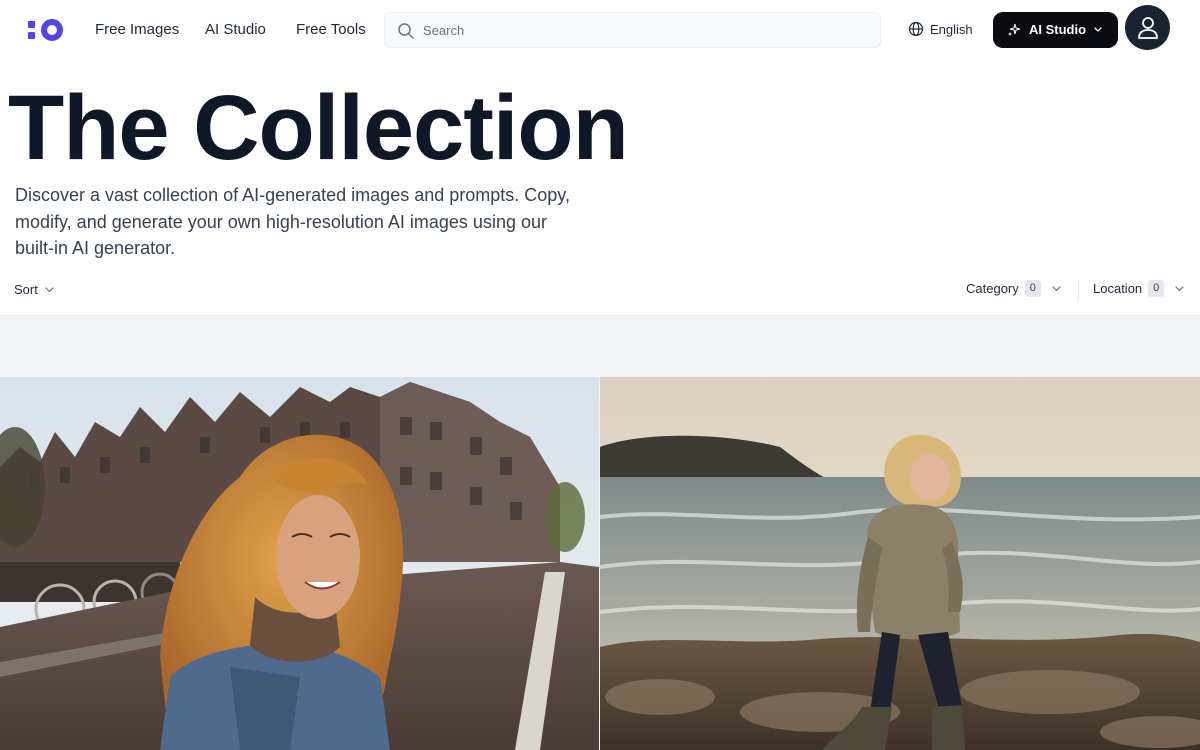 This screenshot has width=1200, height=750. What do you see at coordinates (1014, 29) in the screenshot?
I see `sparkle-icon` at bounding box center [1014, 29].